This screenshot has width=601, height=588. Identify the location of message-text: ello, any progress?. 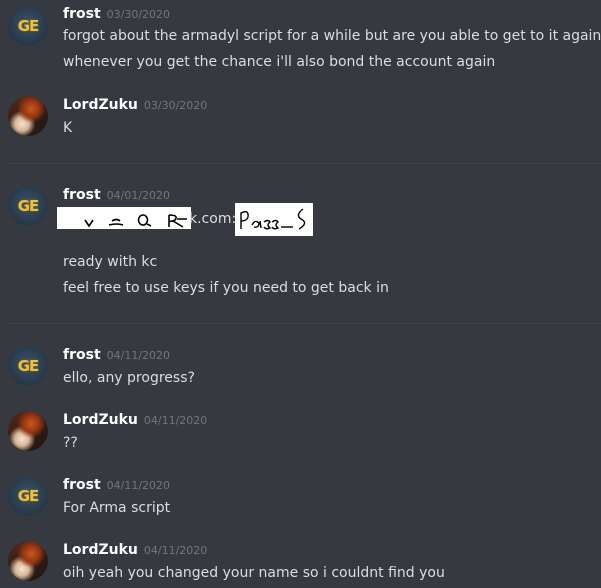
(129, 378).